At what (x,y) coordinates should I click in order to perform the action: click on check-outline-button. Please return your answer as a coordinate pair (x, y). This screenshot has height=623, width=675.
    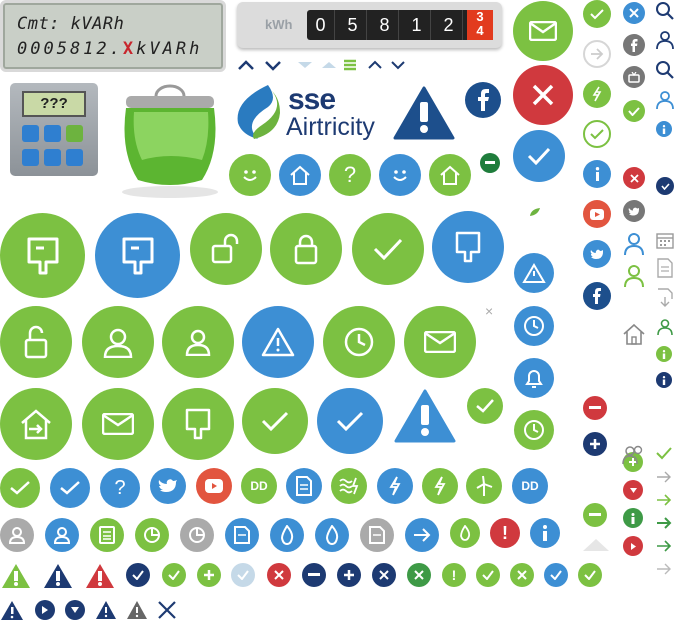
    Looking at the image, I should click on (597, 134).